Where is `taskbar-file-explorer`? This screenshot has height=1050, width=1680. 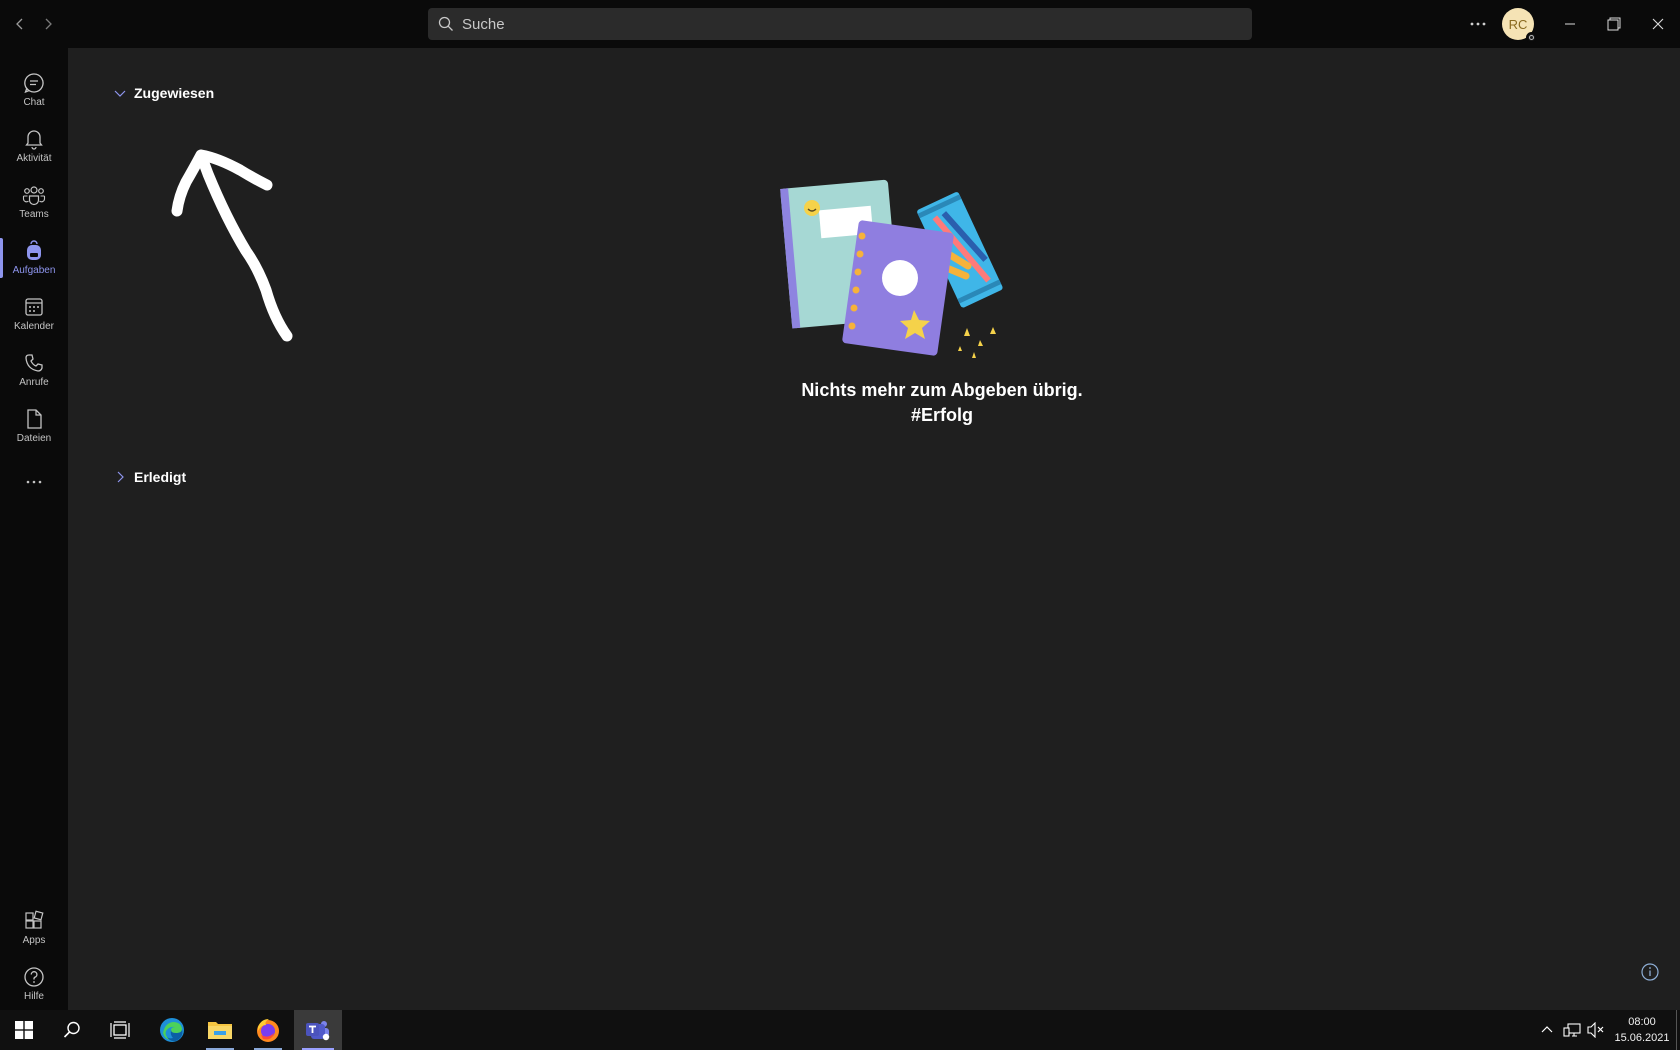
taskbar-file-explorer is located at coordinates (220, 1030).